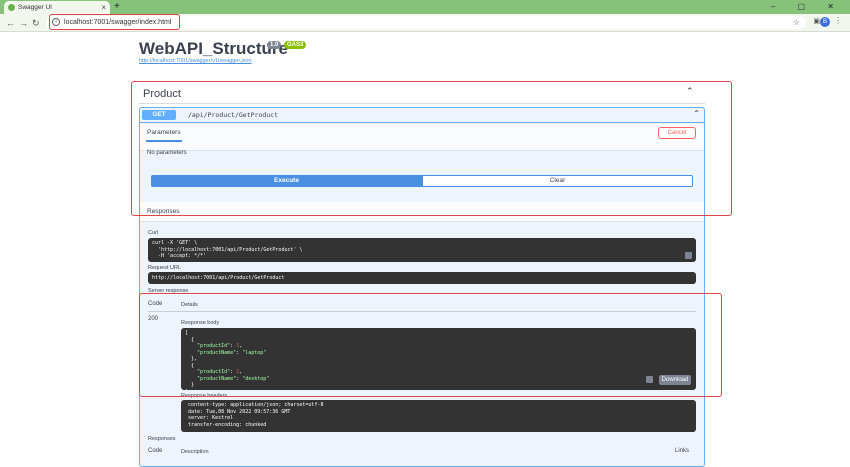 The height and width of the screenshot is (467, 850). What do you see at coordinates (422, 137) in the screenshot?
I see `parameters-header: Parameters Cancel` at bounding box center [422, 137].